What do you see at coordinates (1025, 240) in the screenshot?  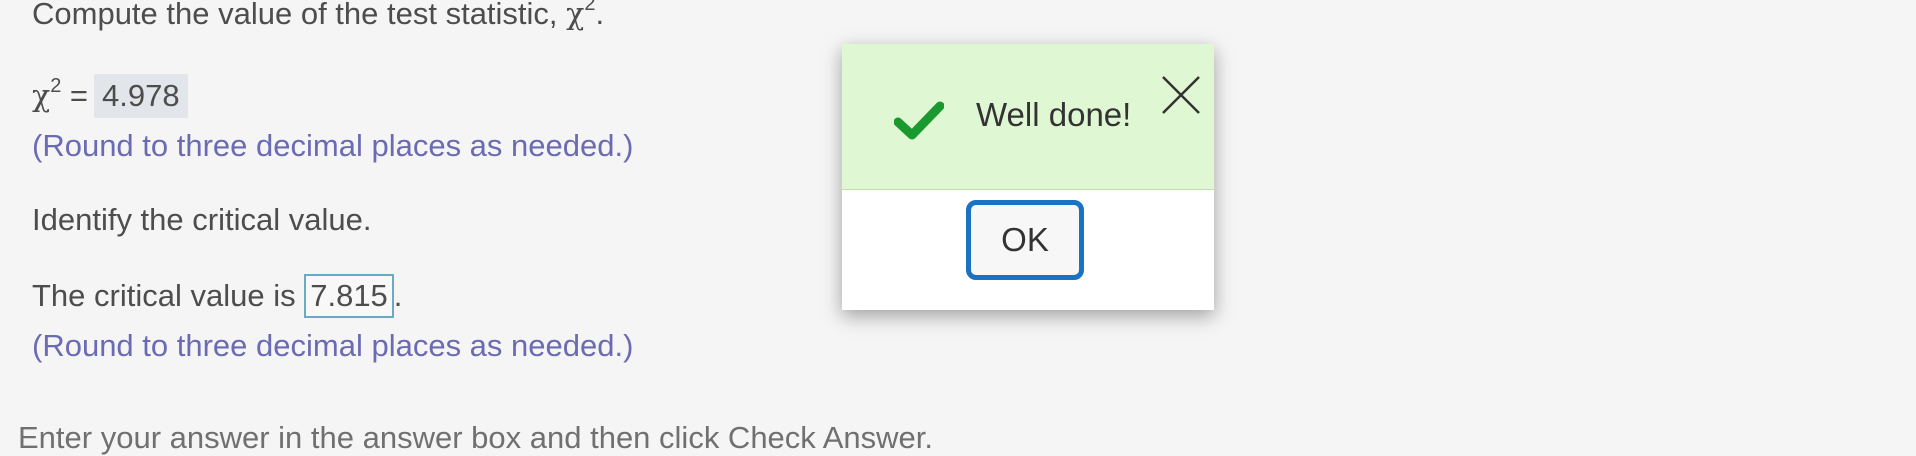 I see `ok-button: OK` at bounding box center [1025, 240].